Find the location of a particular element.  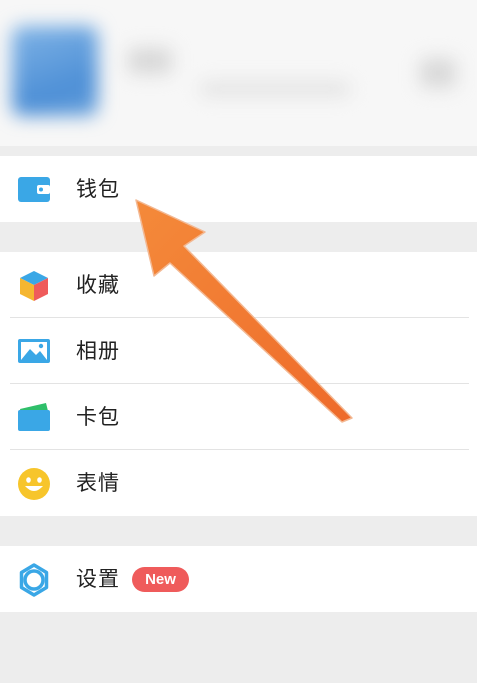

cube-icon is located at coordinates (34, 285).